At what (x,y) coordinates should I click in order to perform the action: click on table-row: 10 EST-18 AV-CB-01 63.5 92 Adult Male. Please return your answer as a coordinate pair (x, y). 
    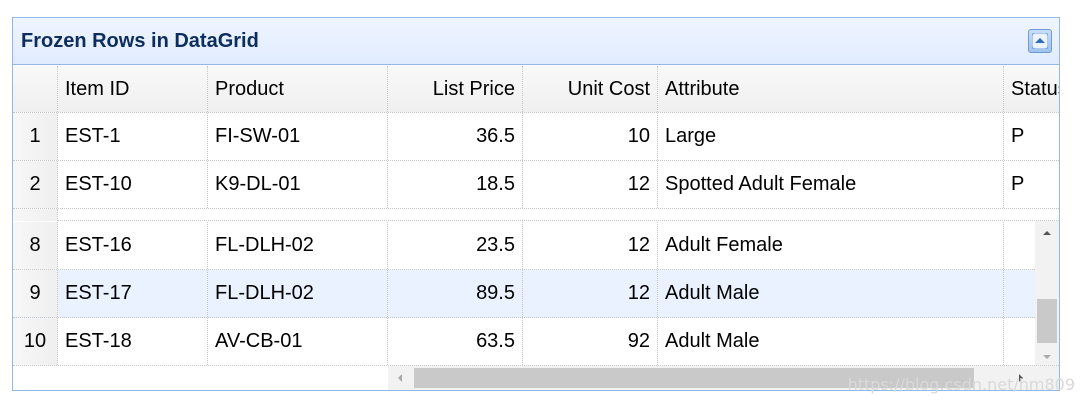
    Looking at the image, I should click on (536, 342).